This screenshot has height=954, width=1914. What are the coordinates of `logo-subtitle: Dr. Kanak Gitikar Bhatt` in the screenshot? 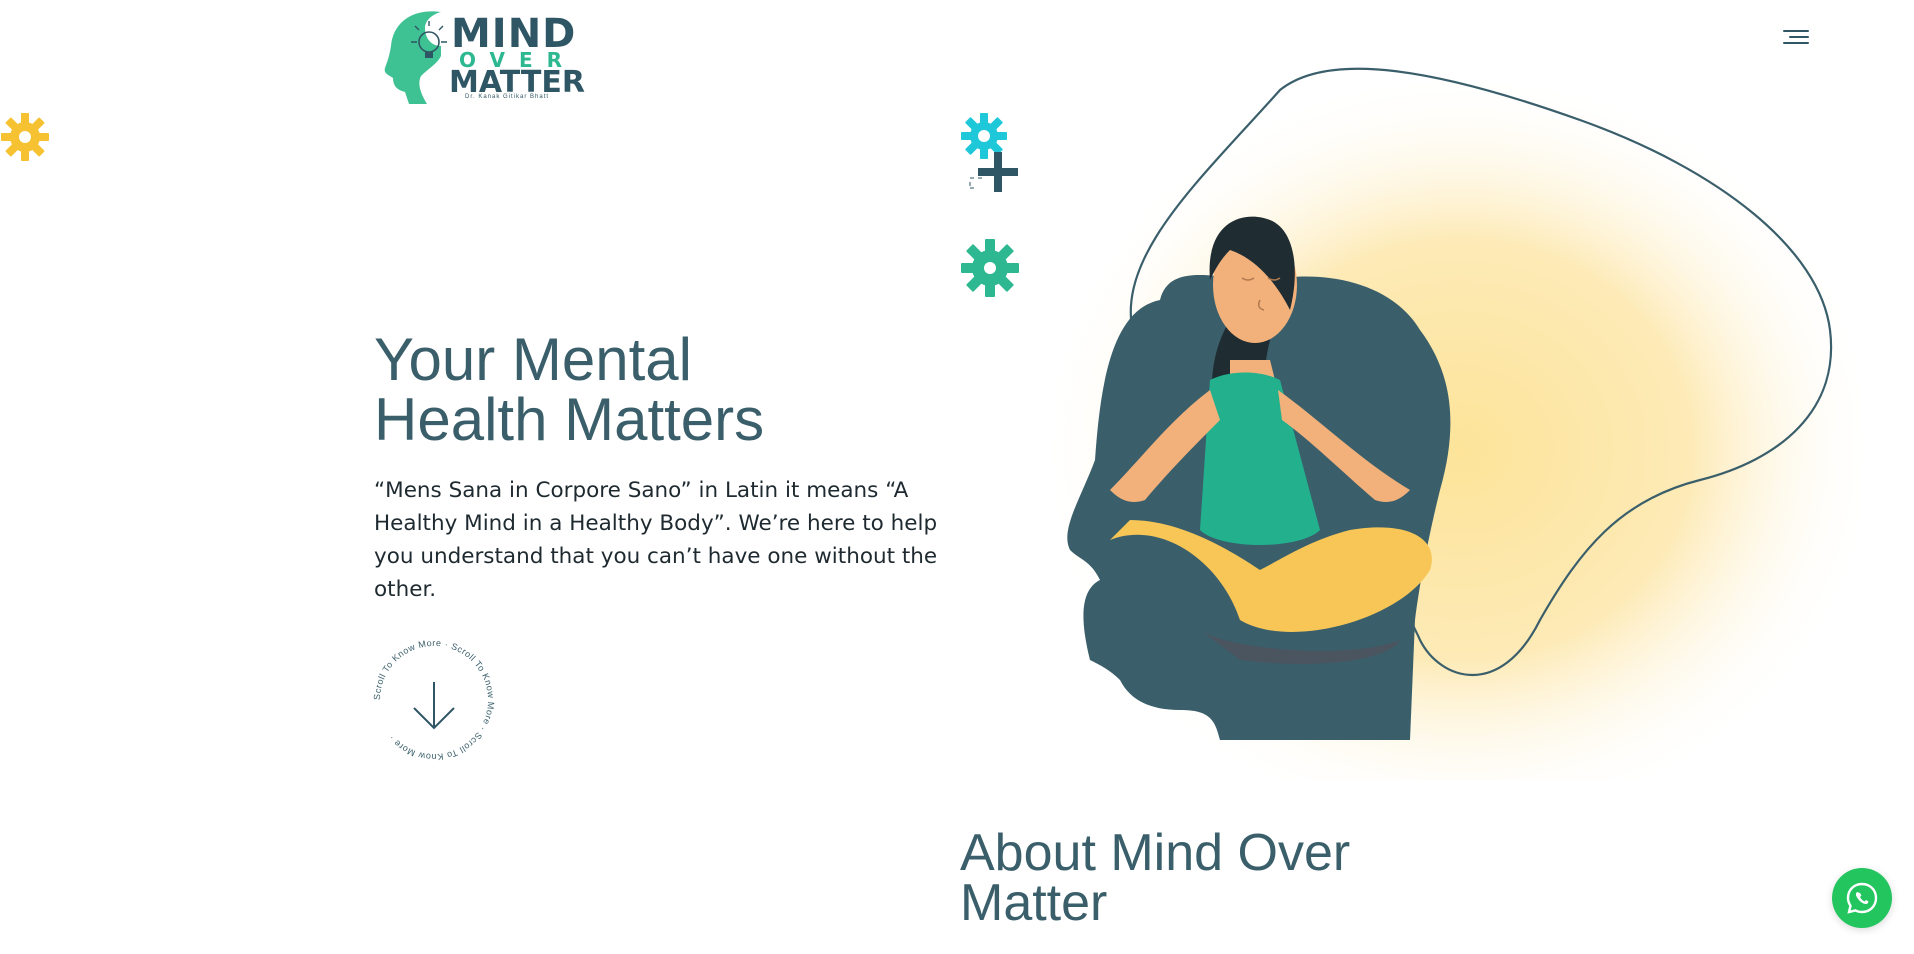 It's located at (507, 97).